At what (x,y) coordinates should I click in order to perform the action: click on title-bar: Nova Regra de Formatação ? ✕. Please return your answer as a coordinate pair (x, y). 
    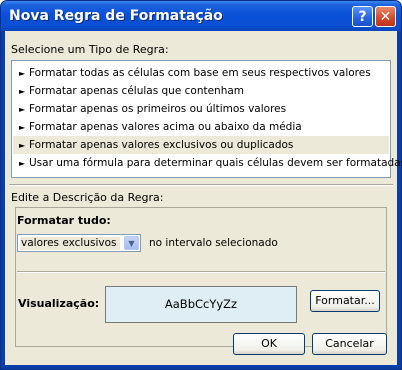
    Looking at the image, I should click on (201, 16).